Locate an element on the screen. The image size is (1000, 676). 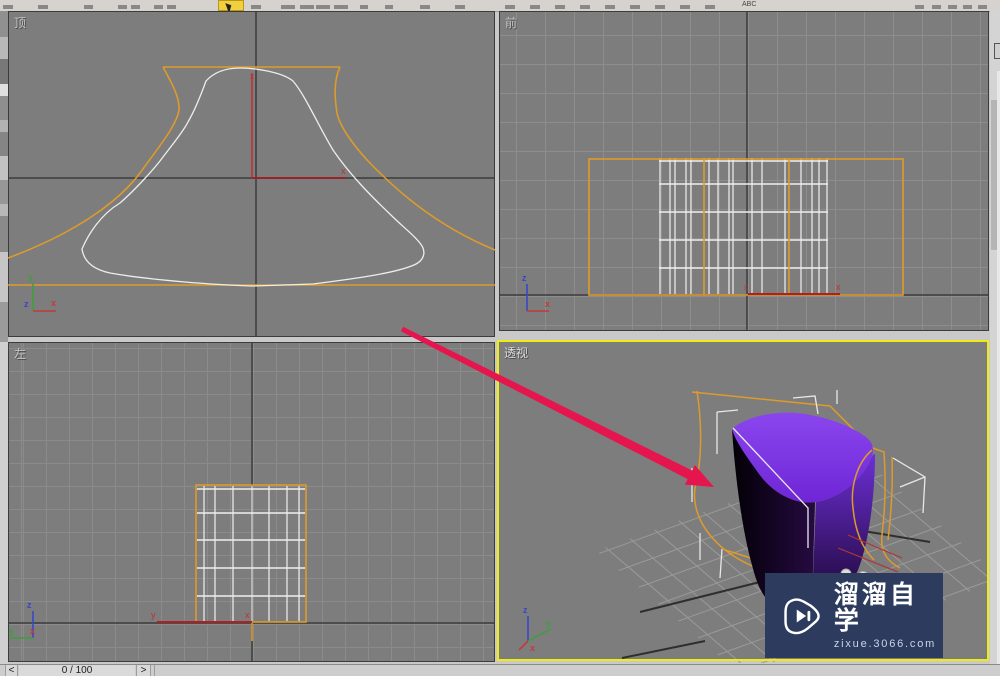
time-slider-track: 0 / 100 is located at coordinates (77, 670).